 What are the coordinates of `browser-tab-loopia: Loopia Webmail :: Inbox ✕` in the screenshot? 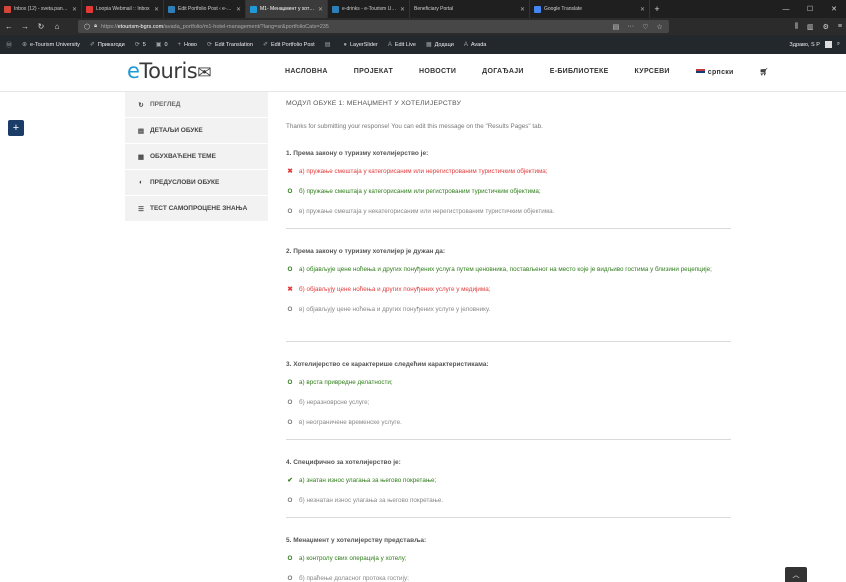 It's located at (123, 9).